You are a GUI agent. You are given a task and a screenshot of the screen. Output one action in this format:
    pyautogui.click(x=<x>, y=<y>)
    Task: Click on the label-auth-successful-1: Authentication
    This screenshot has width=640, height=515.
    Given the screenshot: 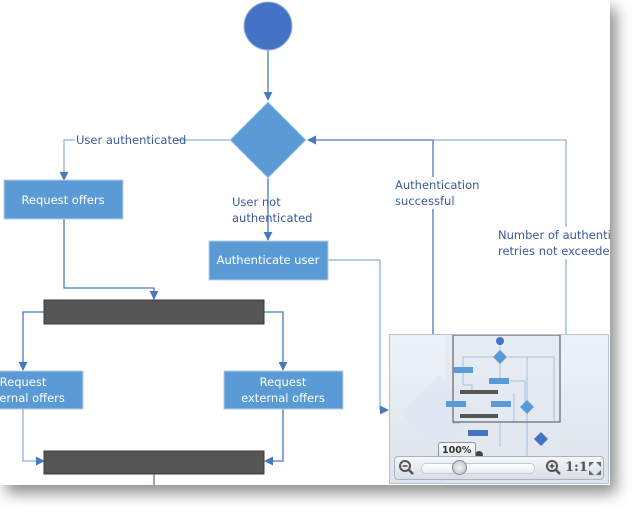 What is the action you would take?
    pyautogui.click(x=437, y=185)
    